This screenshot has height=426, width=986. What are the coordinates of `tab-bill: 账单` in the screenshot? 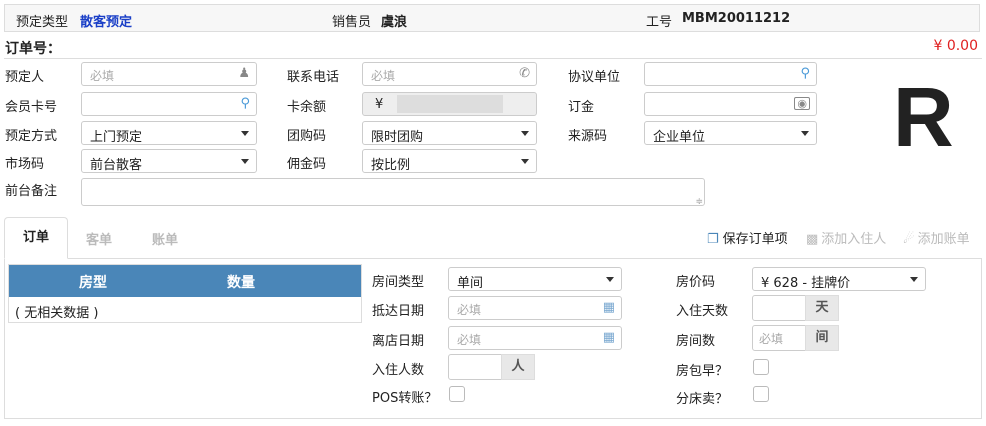 It's located at (165, 238).